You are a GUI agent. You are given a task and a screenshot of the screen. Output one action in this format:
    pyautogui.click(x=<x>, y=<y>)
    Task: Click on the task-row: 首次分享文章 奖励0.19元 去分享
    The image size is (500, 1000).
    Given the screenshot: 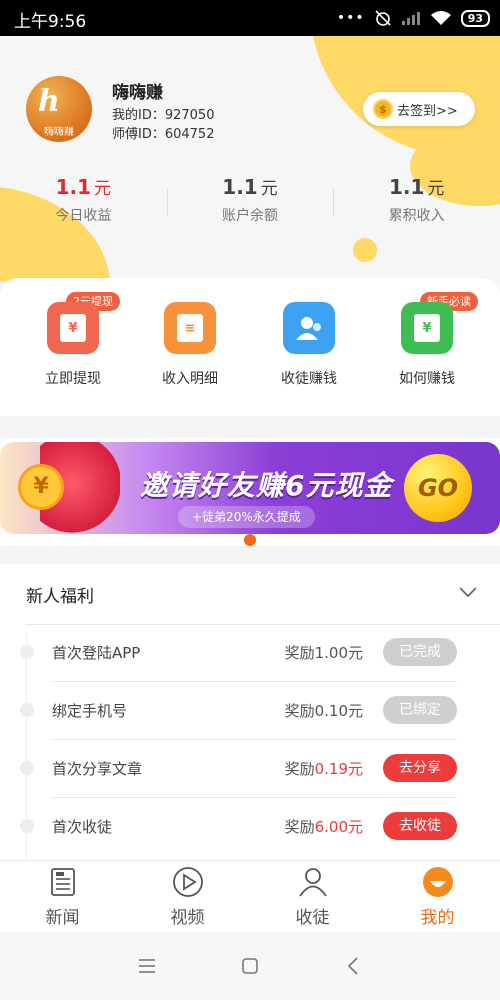 What is the action you would take?
    pyautogui.click(x=250, y=769)
    